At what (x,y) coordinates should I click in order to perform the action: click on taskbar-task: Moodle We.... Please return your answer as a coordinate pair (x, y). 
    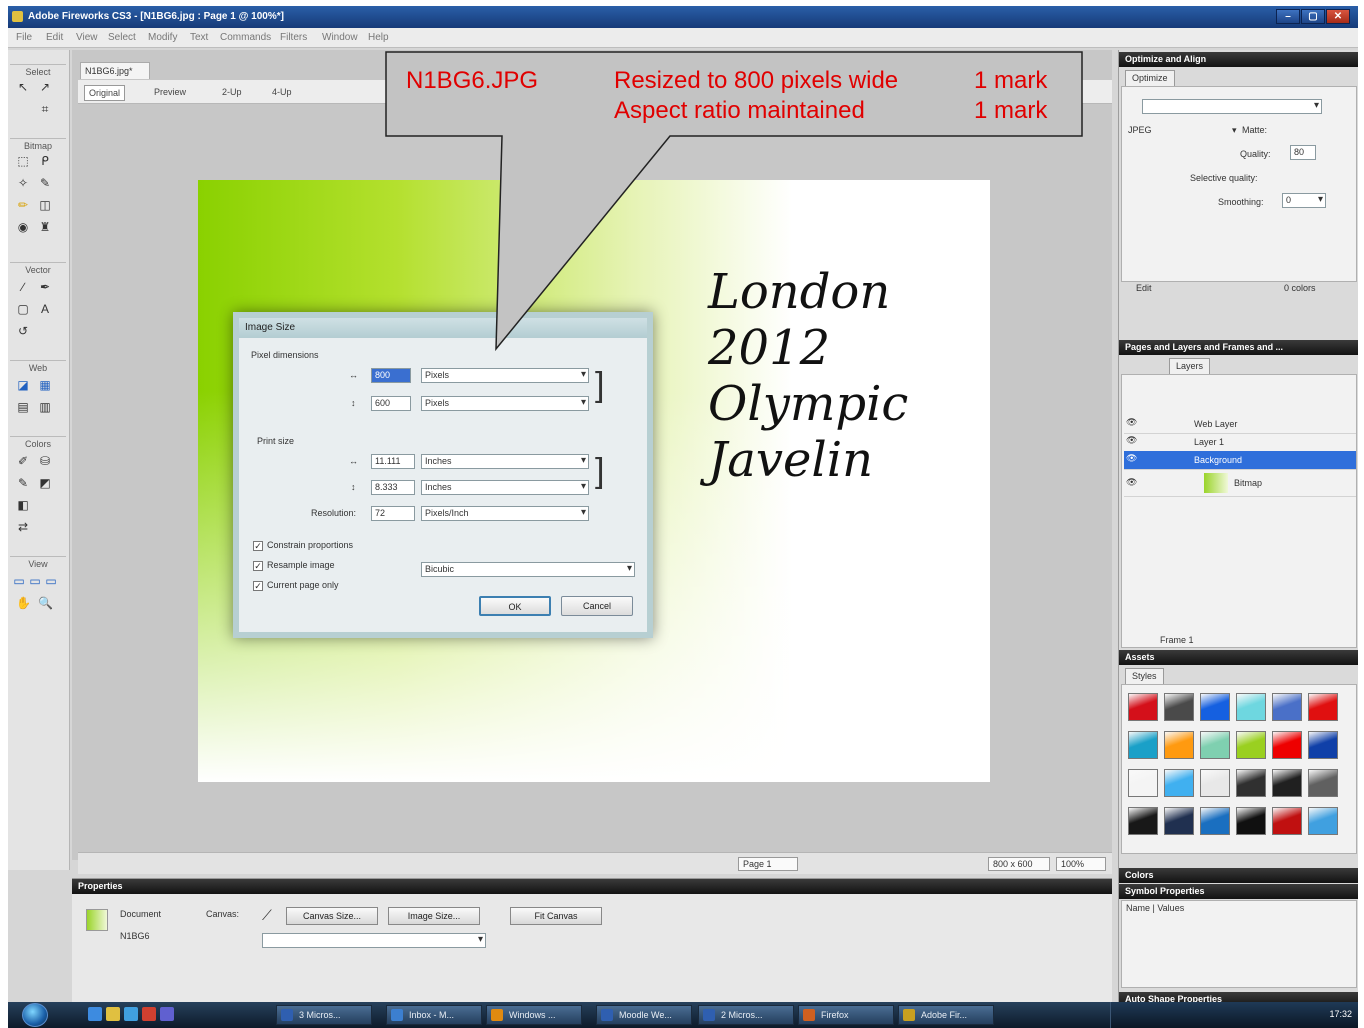
    Looking at the image, I should click on (644, 1015).